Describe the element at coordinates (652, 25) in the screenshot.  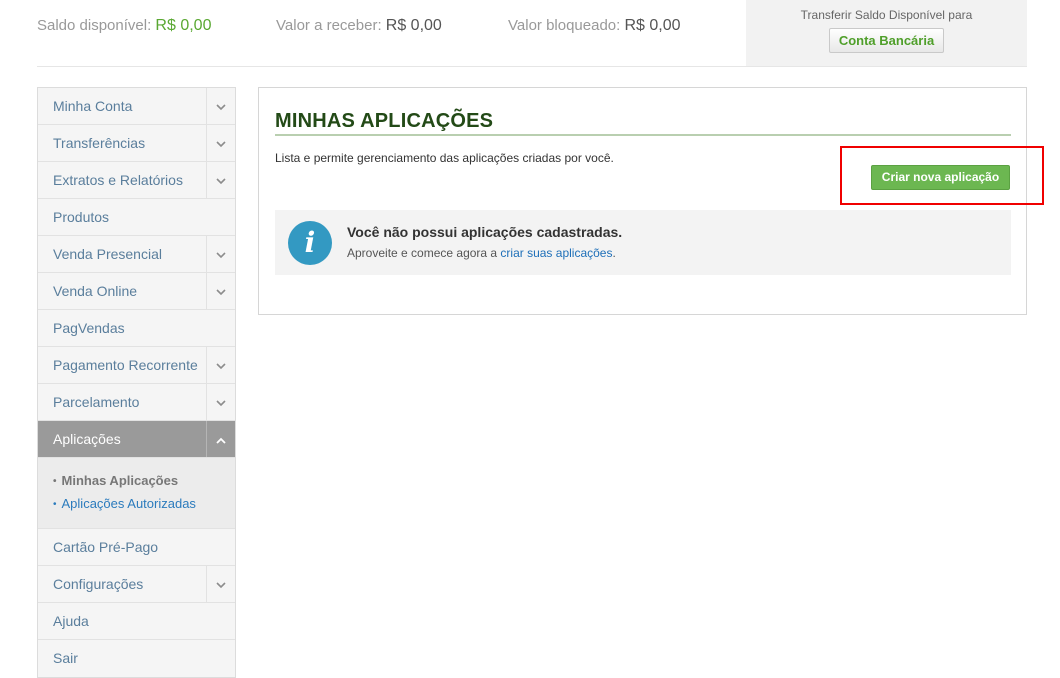
I see `blocked-balance-value: R$ 0,00` at that location.